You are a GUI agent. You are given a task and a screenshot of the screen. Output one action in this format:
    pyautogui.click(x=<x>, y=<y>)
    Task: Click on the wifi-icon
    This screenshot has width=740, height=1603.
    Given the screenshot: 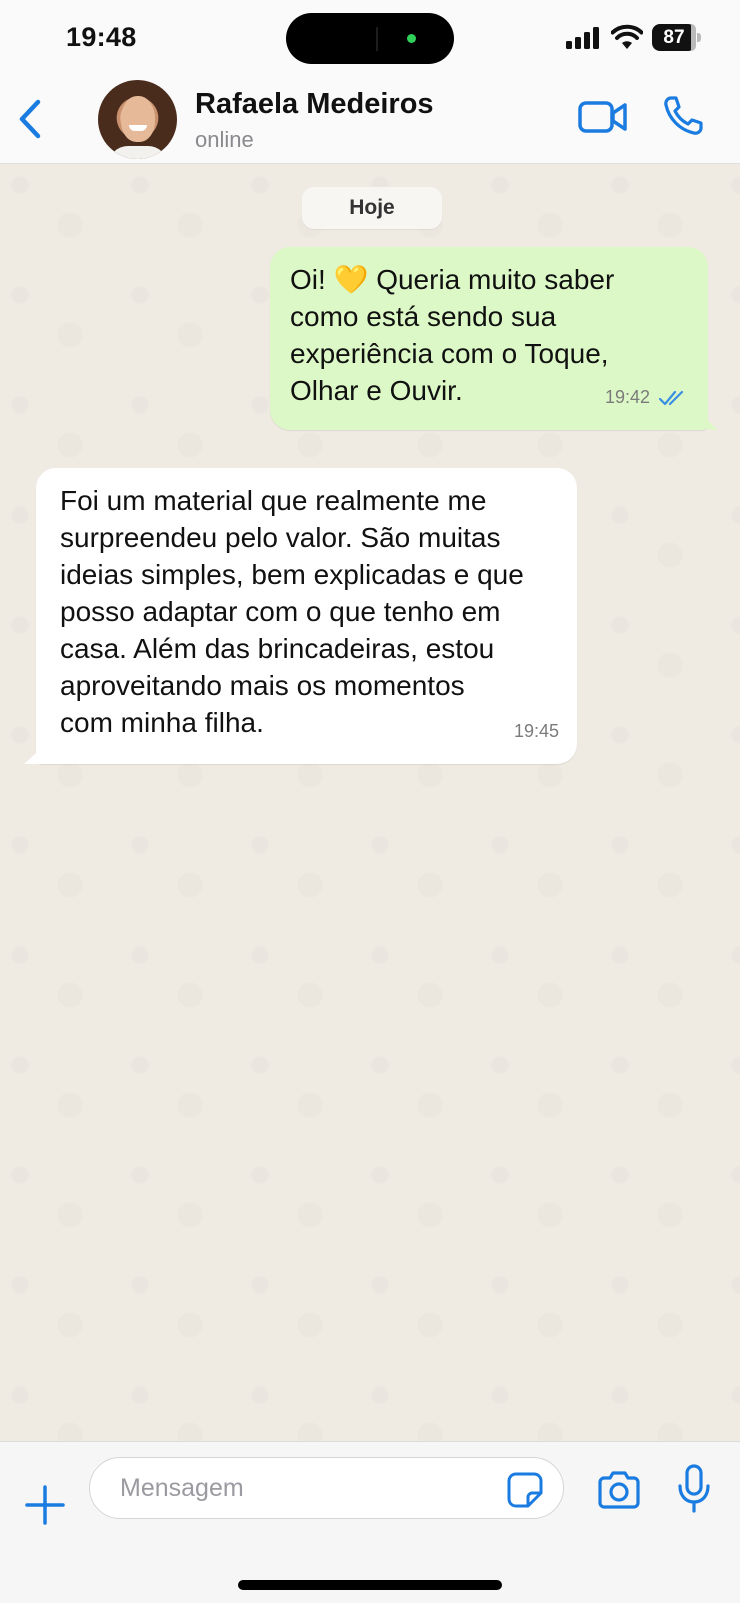 What is the action you would take?
    pyautogui.click(x=627, y=36)
    